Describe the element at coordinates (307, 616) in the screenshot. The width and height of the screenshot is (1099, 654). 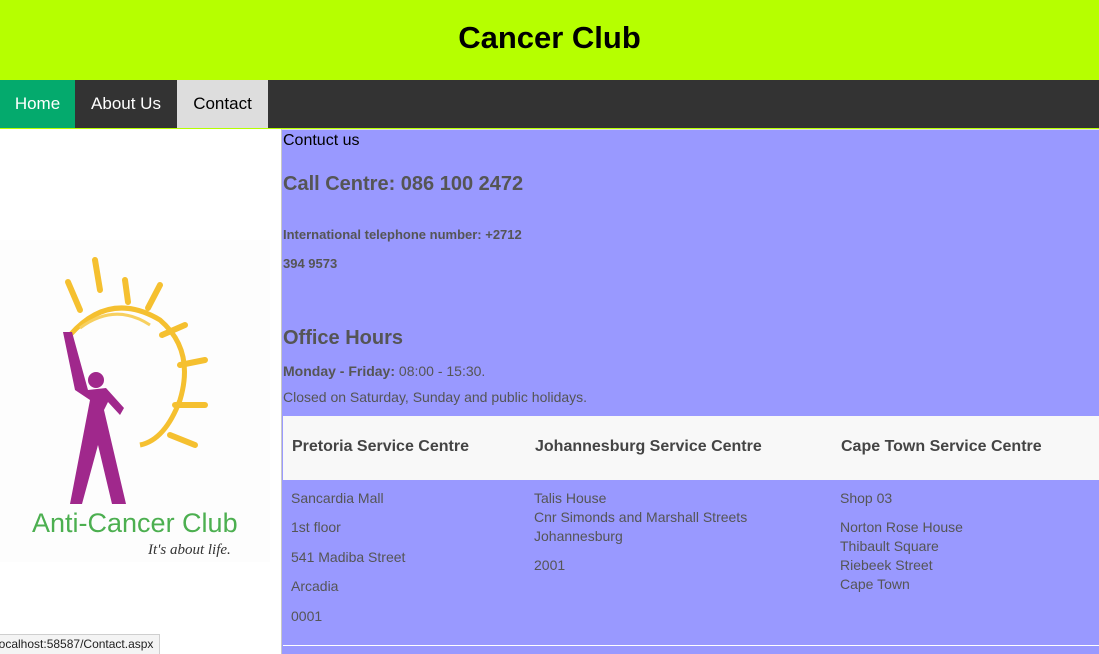
I see `pretoria-postal-code: 0001` at that location.